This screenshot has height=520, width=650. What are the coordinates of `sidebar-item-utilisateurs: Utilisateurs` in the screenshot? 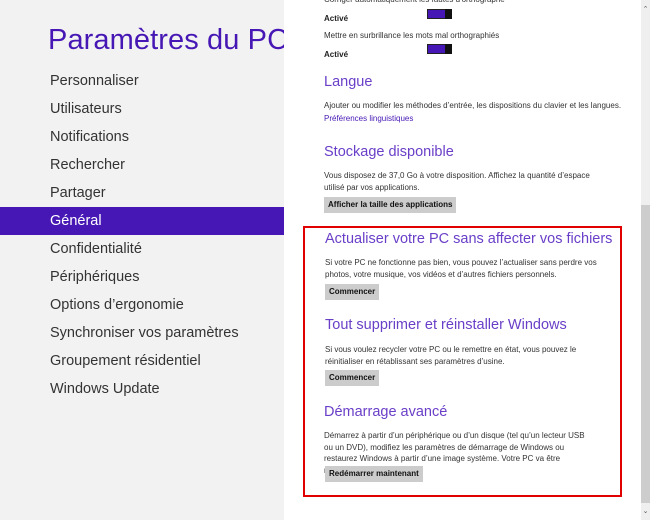 It's located at (142, 109).